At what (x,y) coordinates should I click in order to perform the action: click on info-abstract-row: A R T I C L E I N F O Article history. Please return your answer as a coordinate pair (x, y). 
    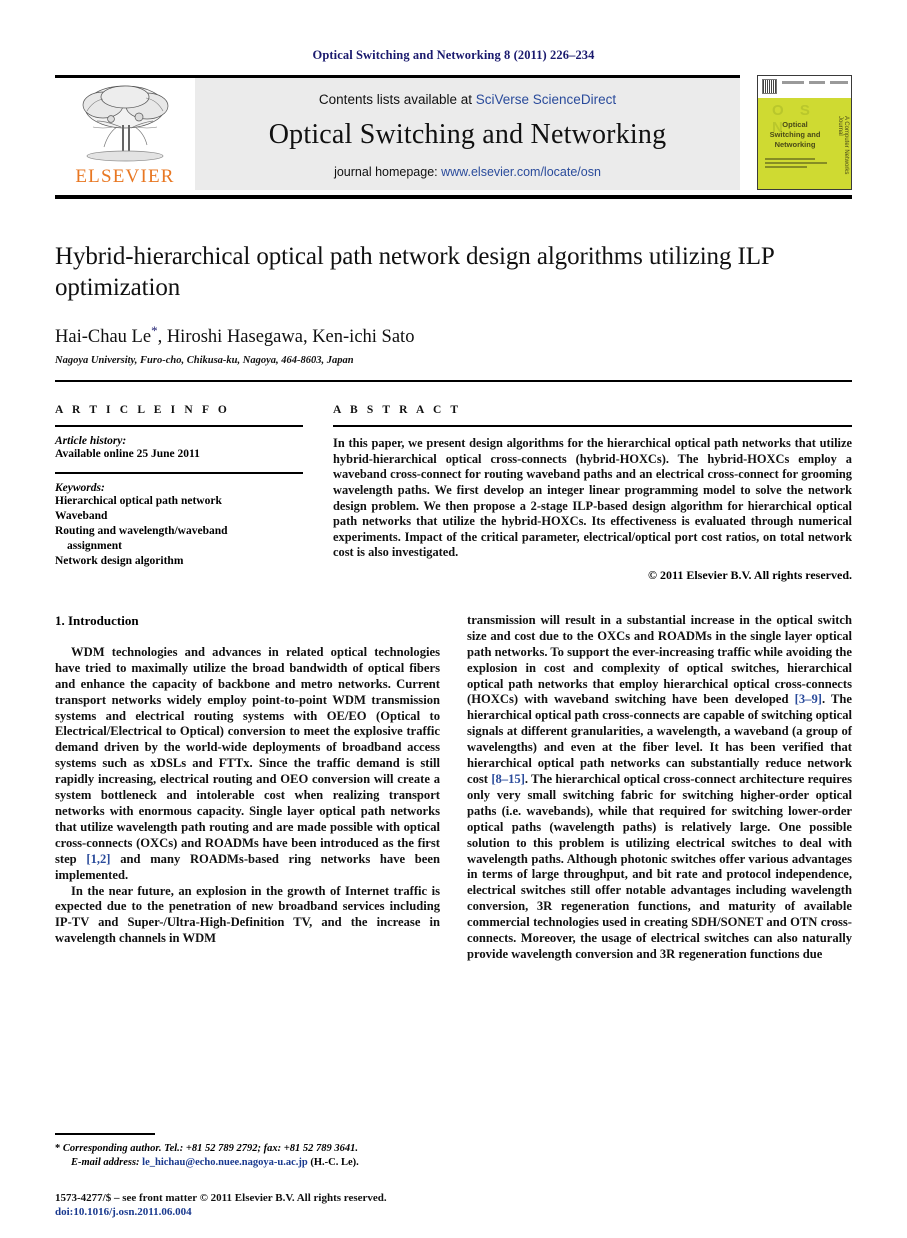
    Looking at the image, I should click on (453, 493).